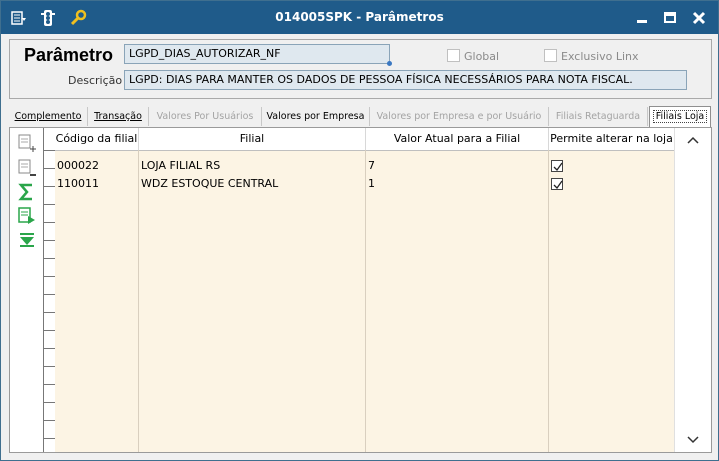 The image size is (719, 461). I want to click on tab-valores-por-empresa-label: Valores por Empresa, so click(315, 116).